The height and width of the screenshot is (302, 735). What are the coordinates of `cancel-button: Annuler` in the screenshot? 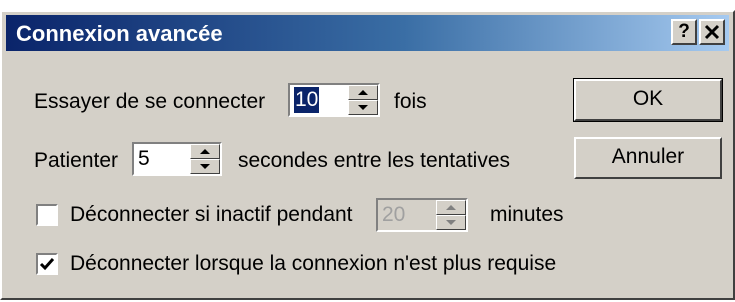 It's located at (648, 158).